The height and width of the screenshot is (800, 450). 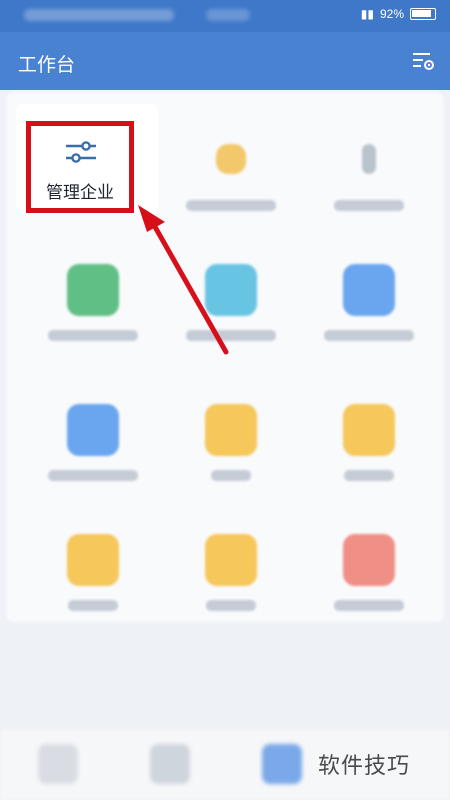 I want to click on battery-icon, so click(x=423, y=14).